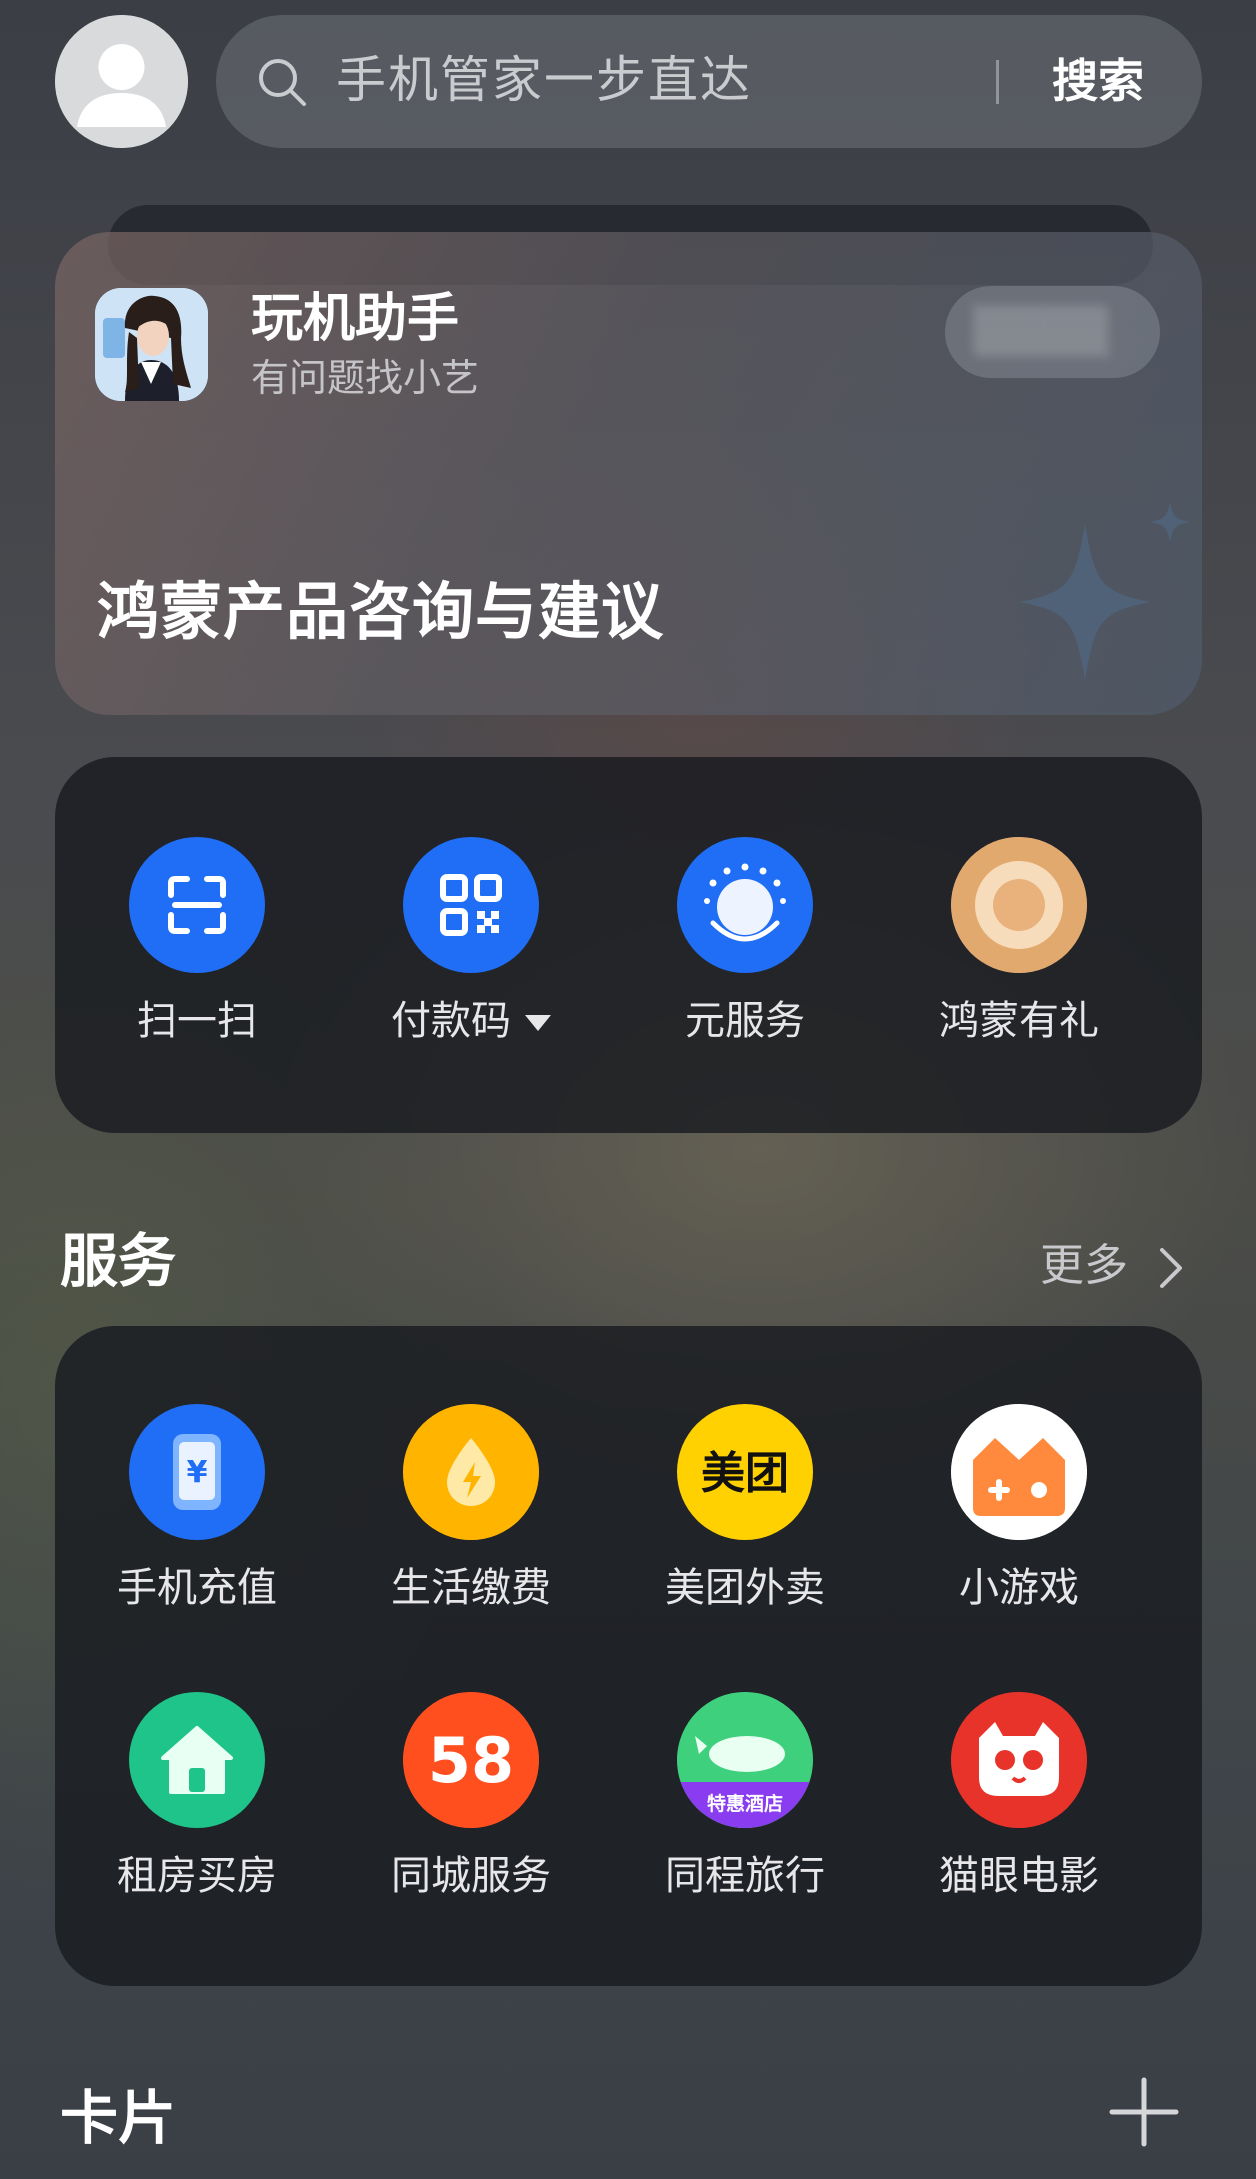  What do you see at coordinates (365, 378) in the screenshot?
I see `assistant-subtitle: 有问题找小艺` at bounding box center [365, 378].